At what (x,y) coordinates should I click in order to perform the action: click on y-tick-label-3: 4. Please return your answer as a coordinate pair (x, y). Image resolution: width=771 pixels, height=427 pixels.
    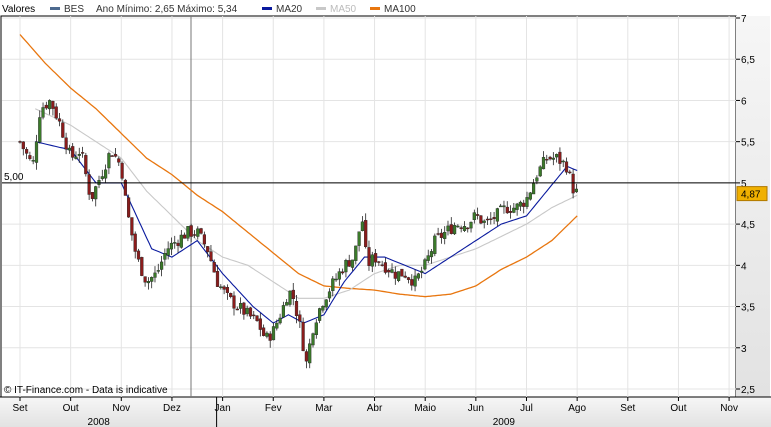
    Looking at the image, I should click on (744, 266).